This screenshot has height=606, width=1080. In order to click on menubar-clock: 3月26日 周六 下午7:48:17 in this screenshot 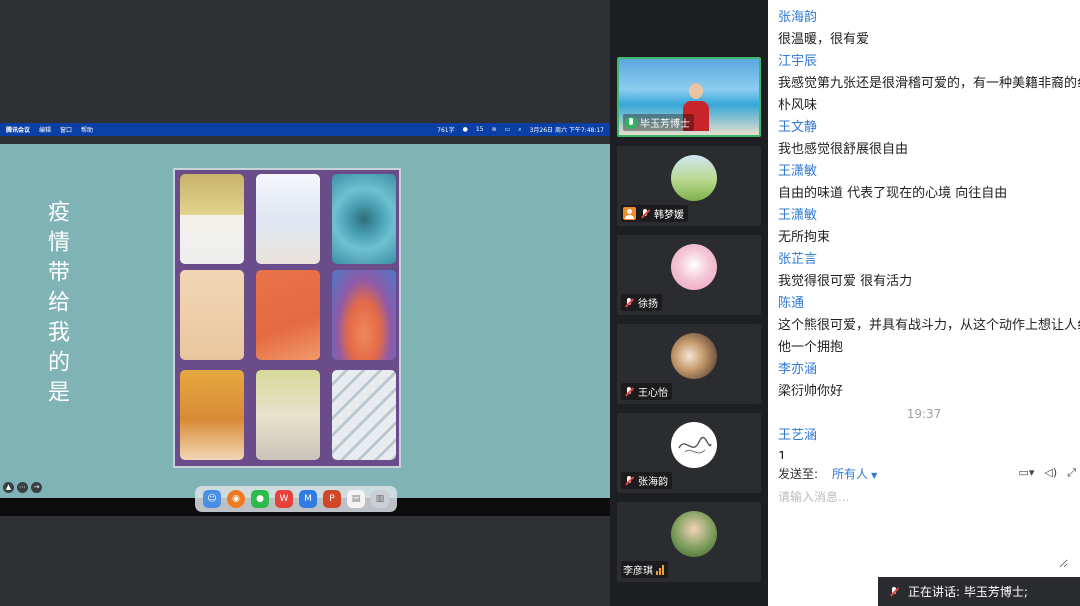, I will do `click(567, 129)`.